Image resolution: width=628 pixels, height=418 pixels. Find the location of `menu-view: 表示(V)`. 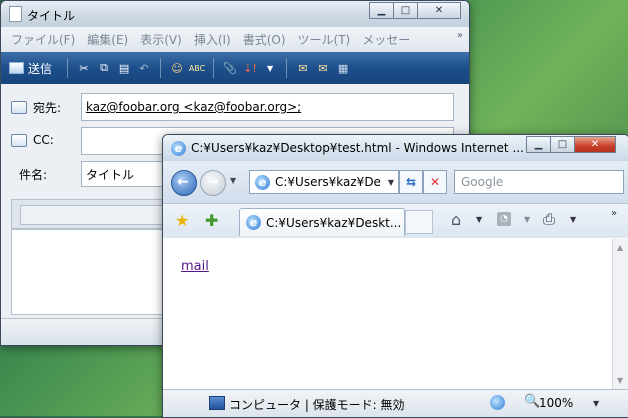

menu-view: 表示(V) is located at coordinates (161, 39).